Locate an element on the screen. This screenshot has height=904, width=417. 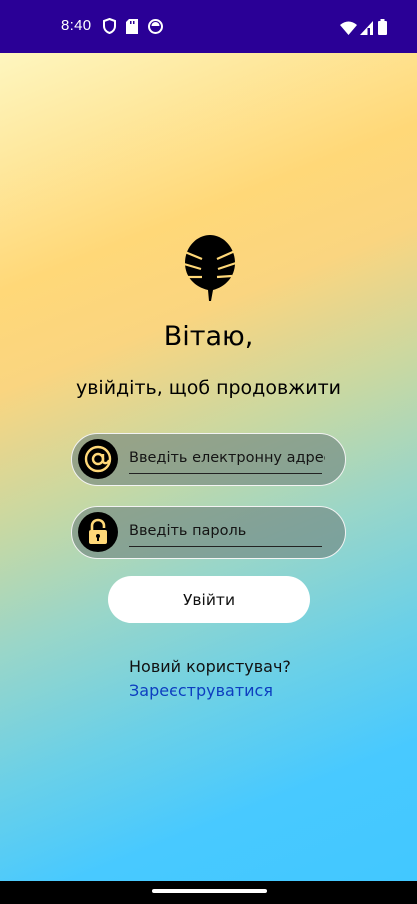
status-bar: 8:40 is located at coordinates (208, 26).